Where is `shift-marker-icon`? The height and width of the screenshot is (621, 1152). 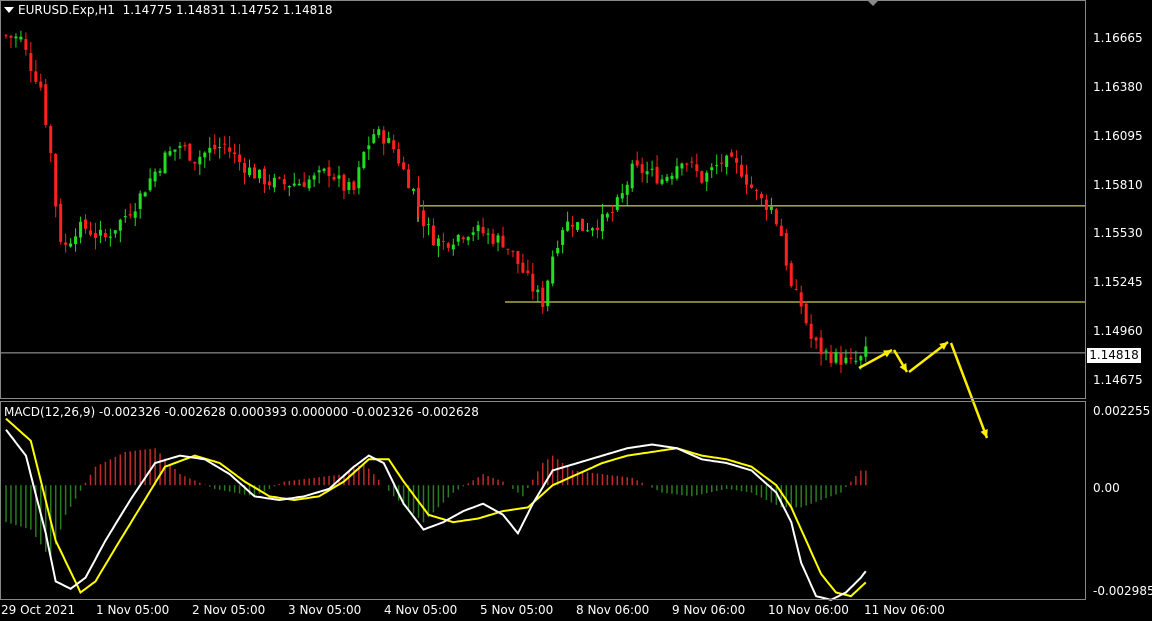 shift-marker-icon is located at coordinates (873, 3).